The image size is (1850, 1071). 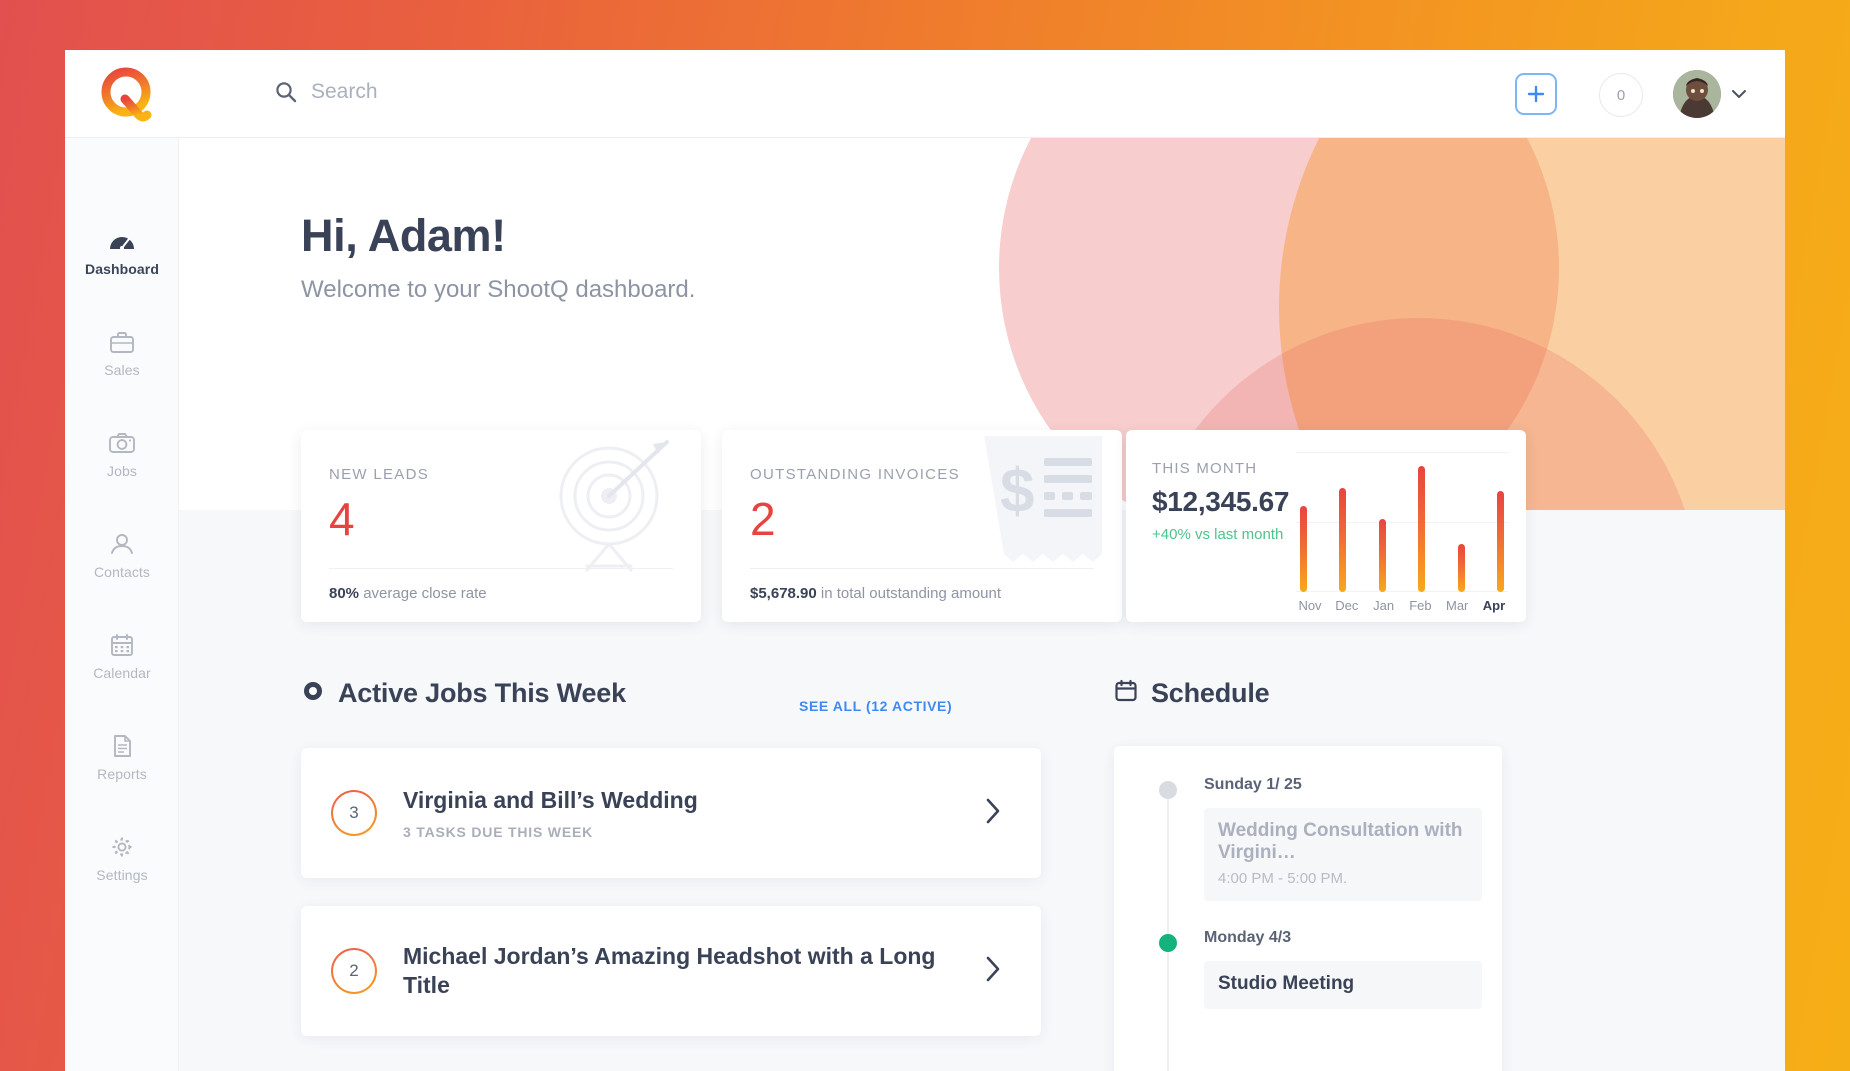 I want to click on sidebar-item-settings: Settings, so click(x=122, y=858).